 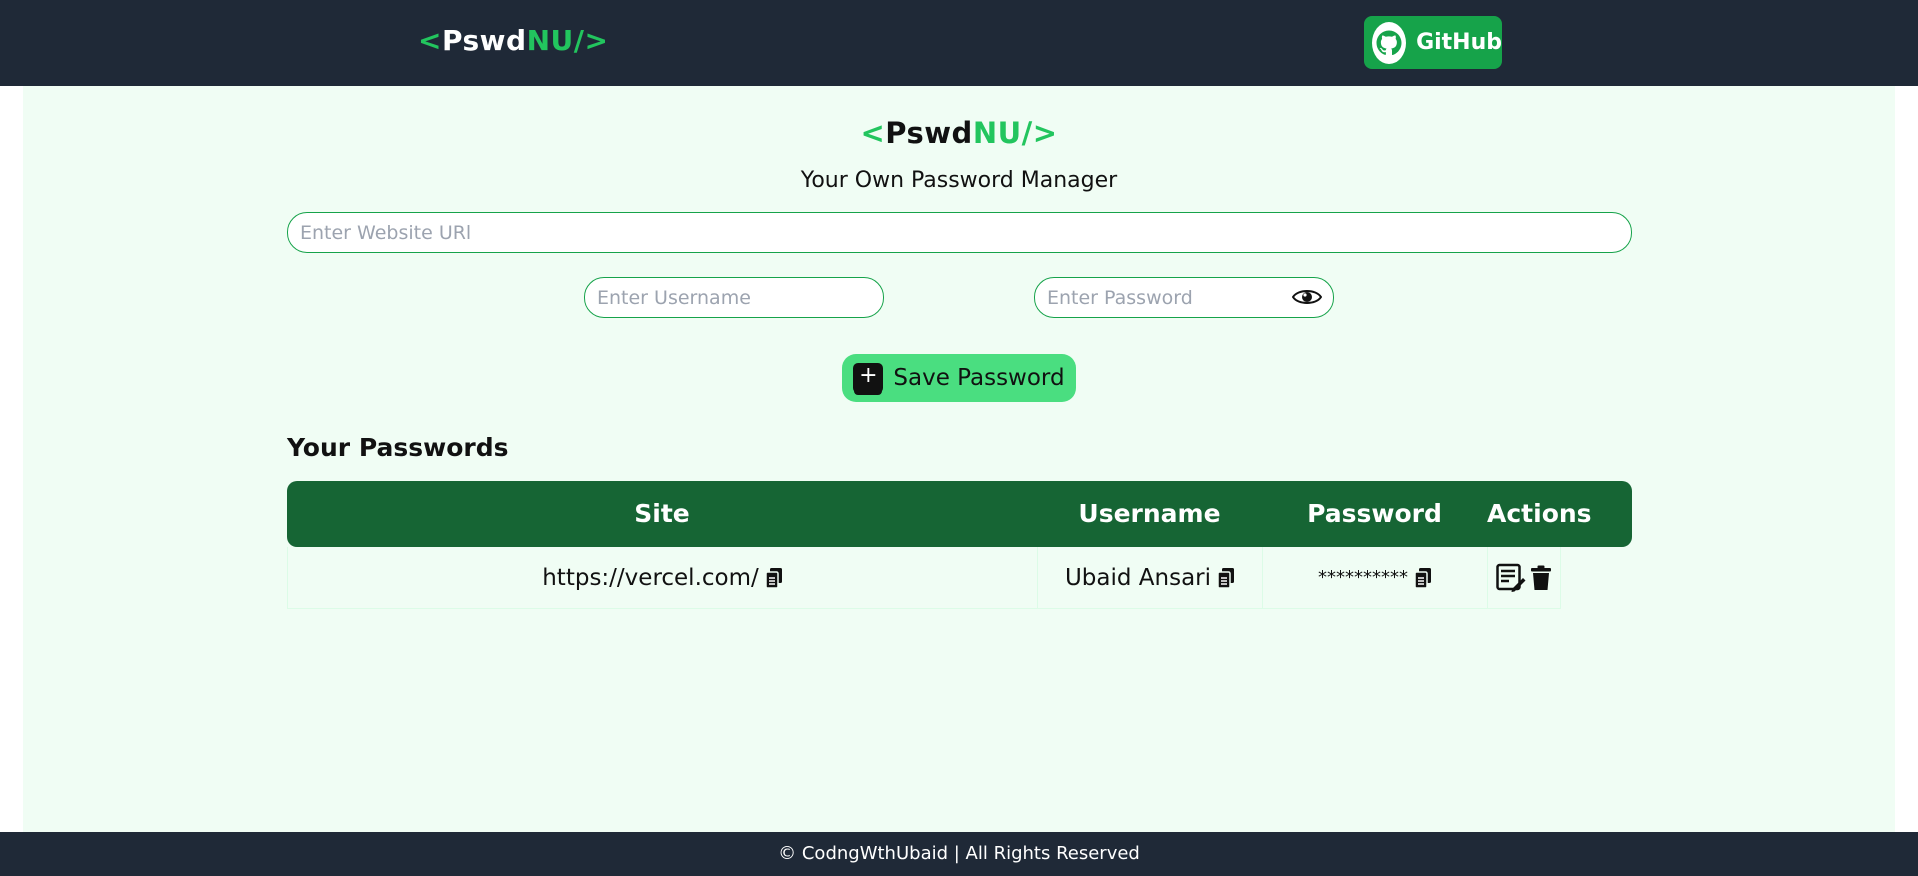 I want to click on cell-username: Ubaid Ansari, so click(x=1150, y=577).